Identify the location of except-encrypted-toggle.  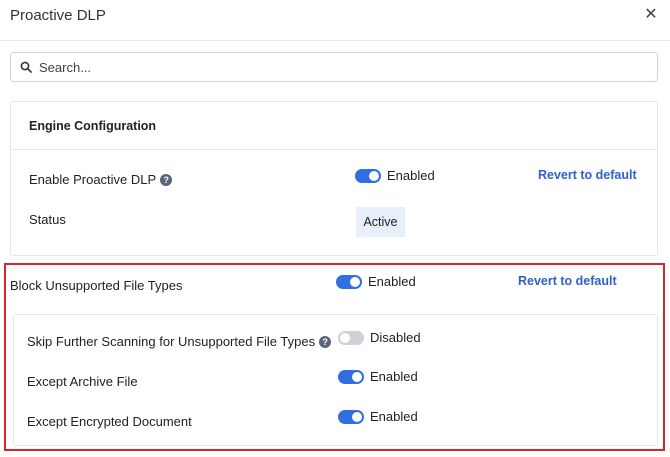
(351, 417).